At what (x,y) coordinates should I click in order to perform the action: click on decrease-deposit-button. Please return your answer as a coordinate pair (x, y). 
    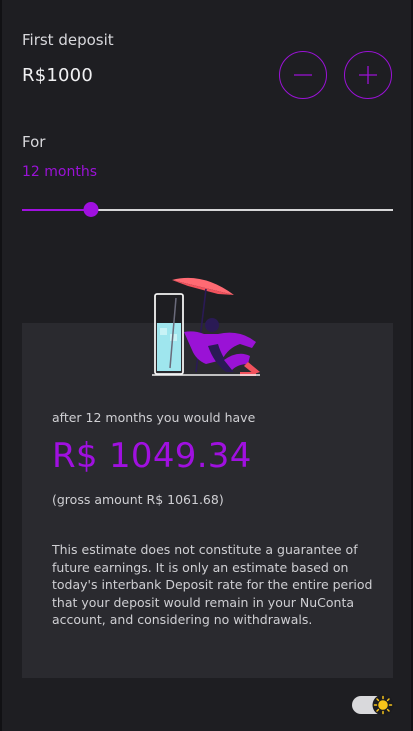
    Looking at the image, I should click on (303, 75).